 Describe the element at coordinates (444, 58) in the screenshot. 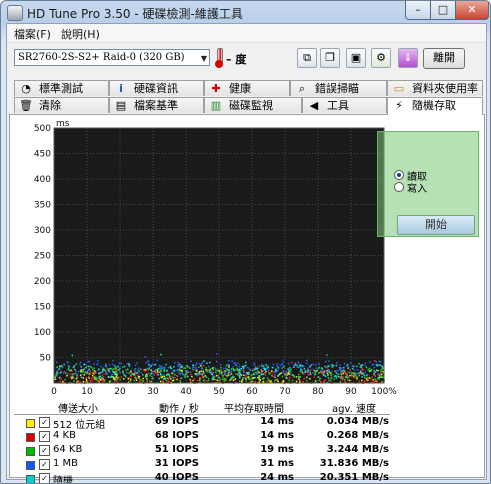

I see `exit-button: 離開` at that location.